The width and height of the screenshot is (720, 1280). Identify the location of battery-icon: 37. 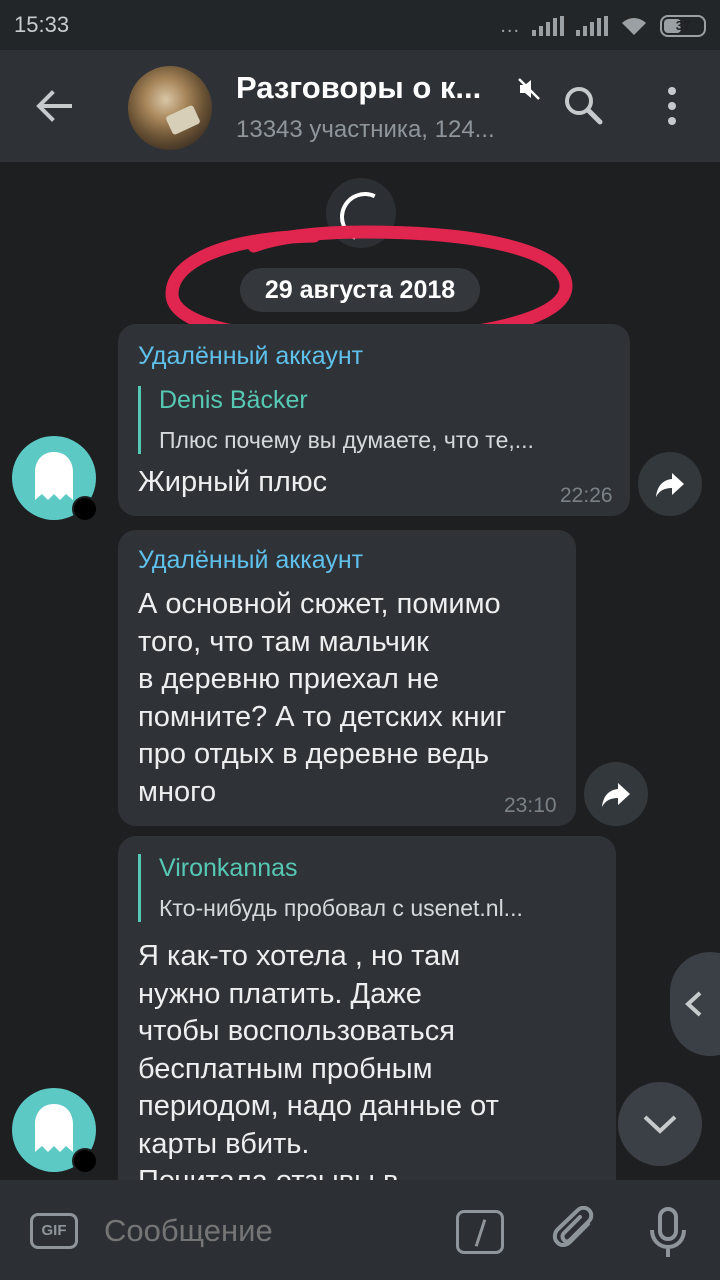
(683, 26).